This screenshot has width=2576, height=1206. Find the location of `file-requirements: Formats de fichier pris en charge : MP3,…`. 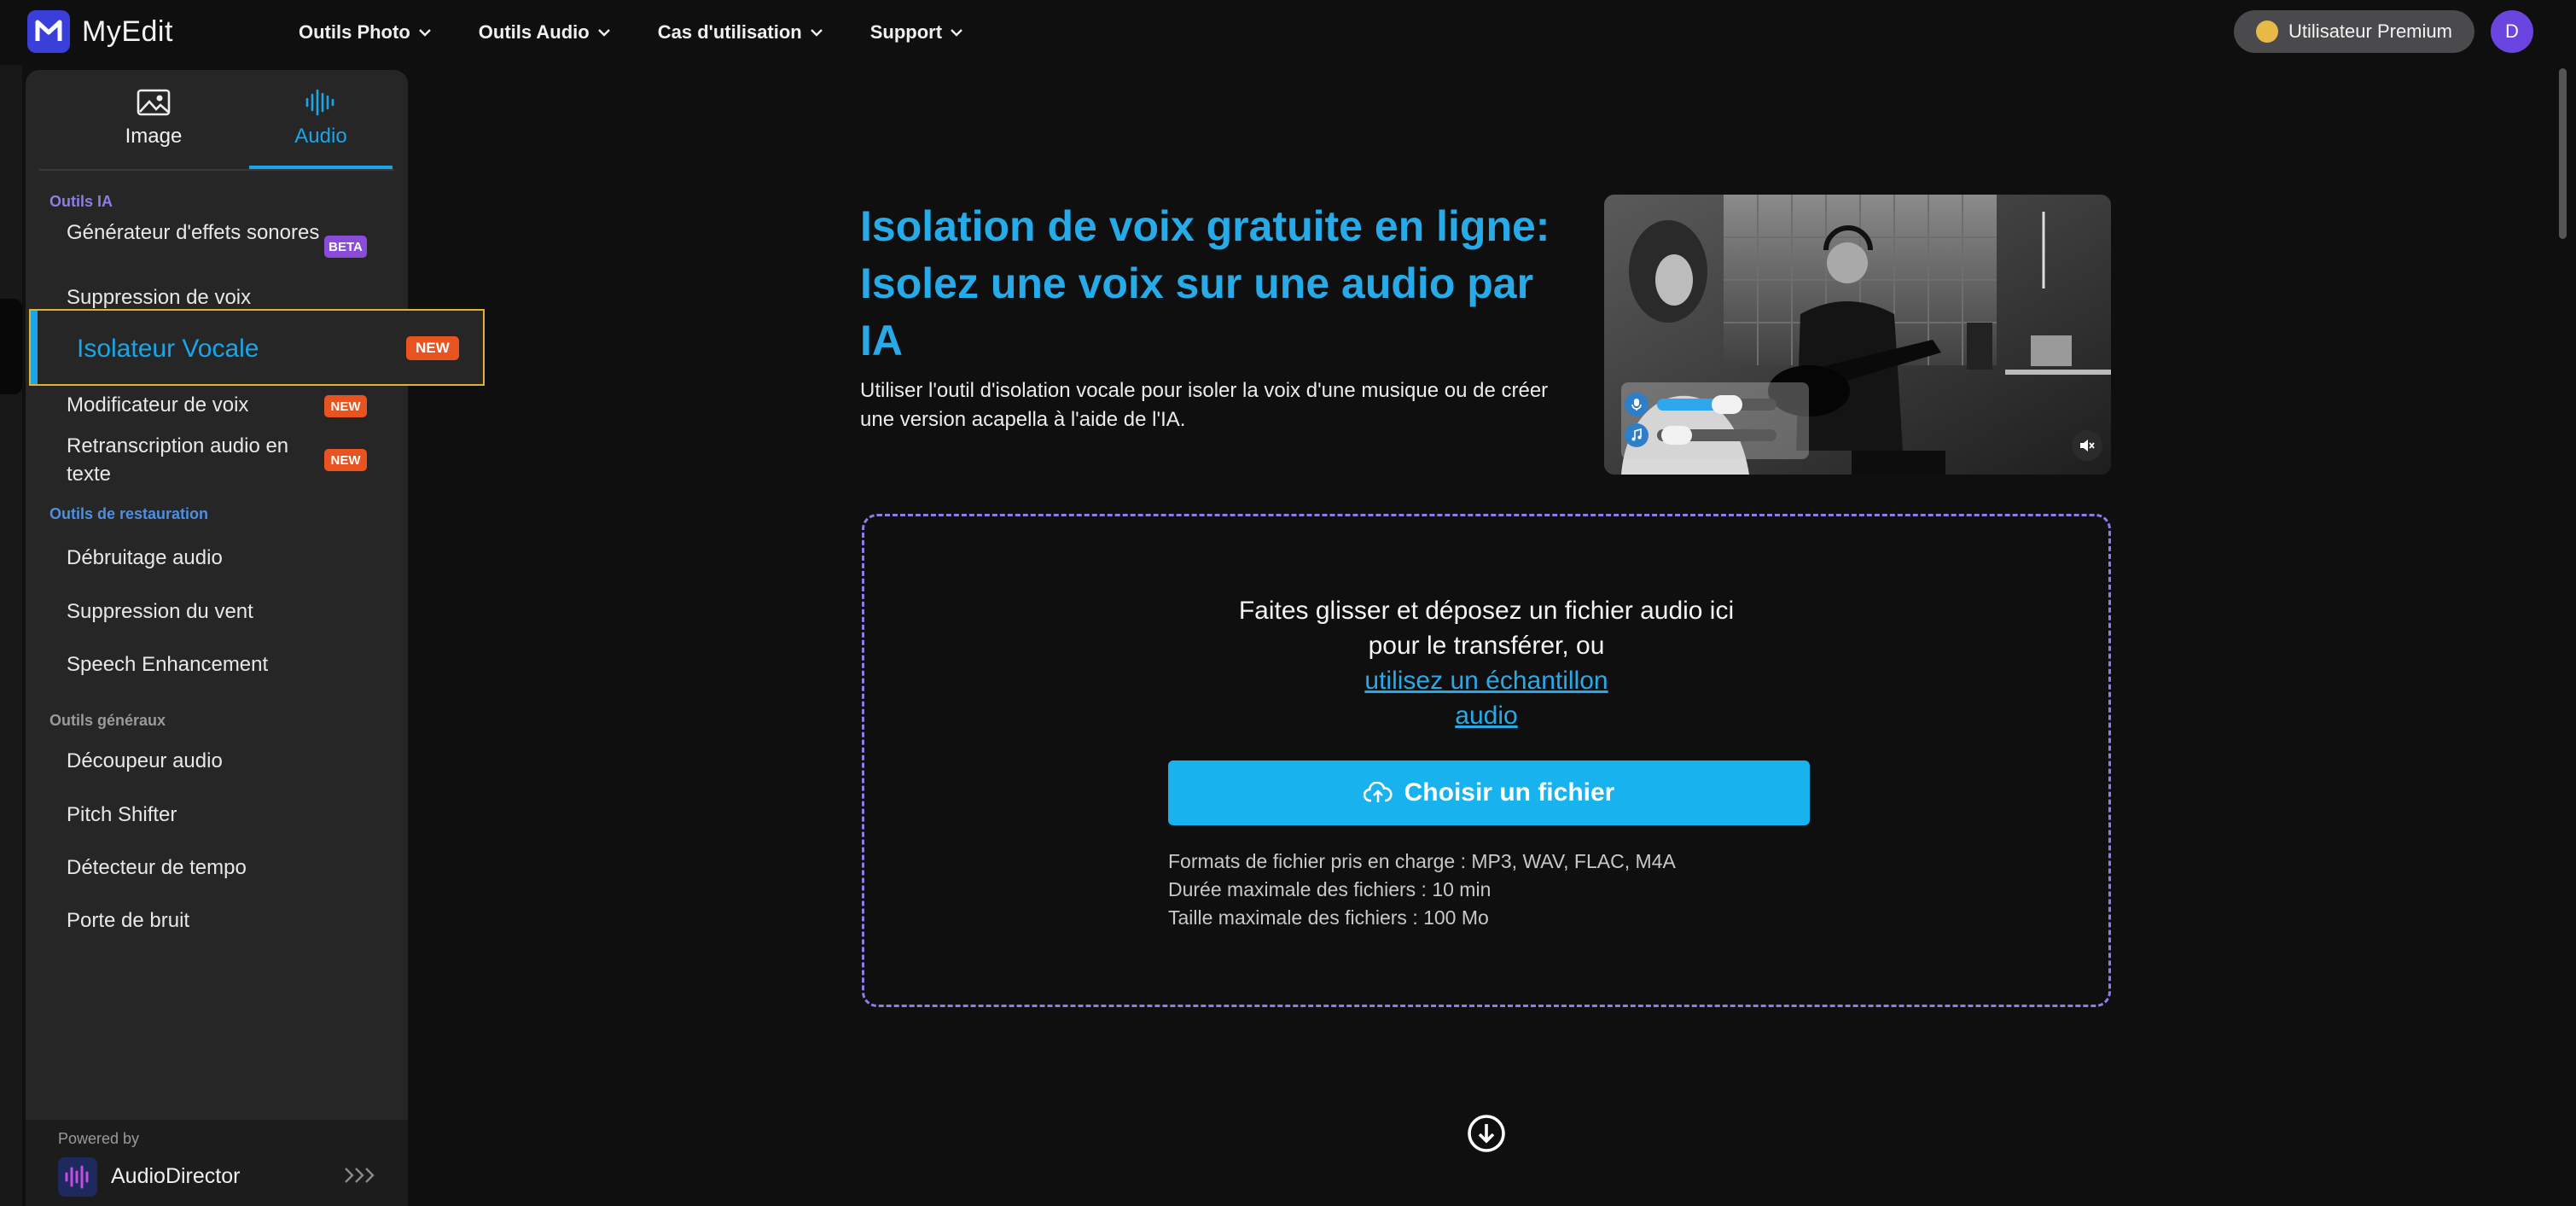

file-requirements: Formats de fichier pris en charge : MP3,… is located at coordinates (1422, 890).